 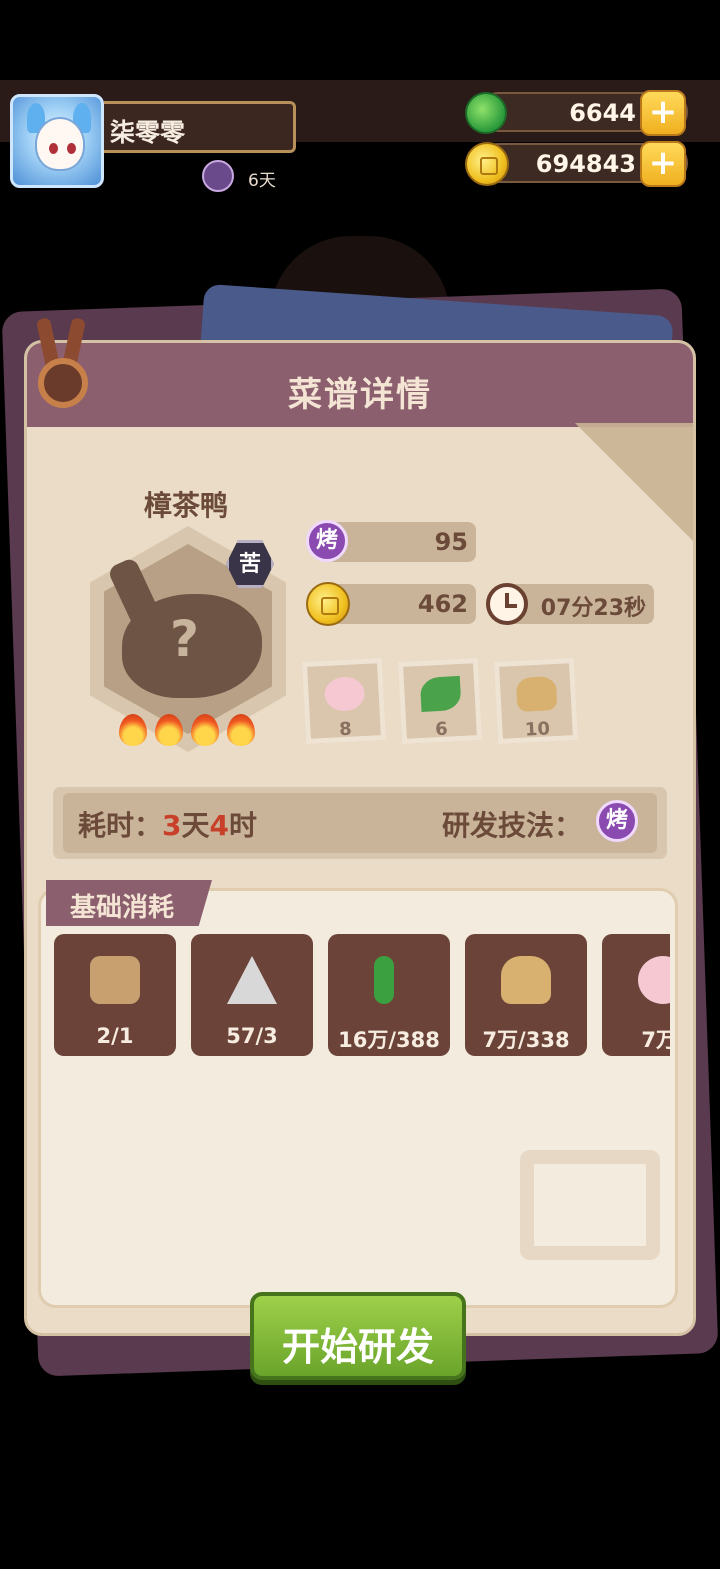 I want to click on duration-text: 耗时：3天4时, so click(x=167, y=824).